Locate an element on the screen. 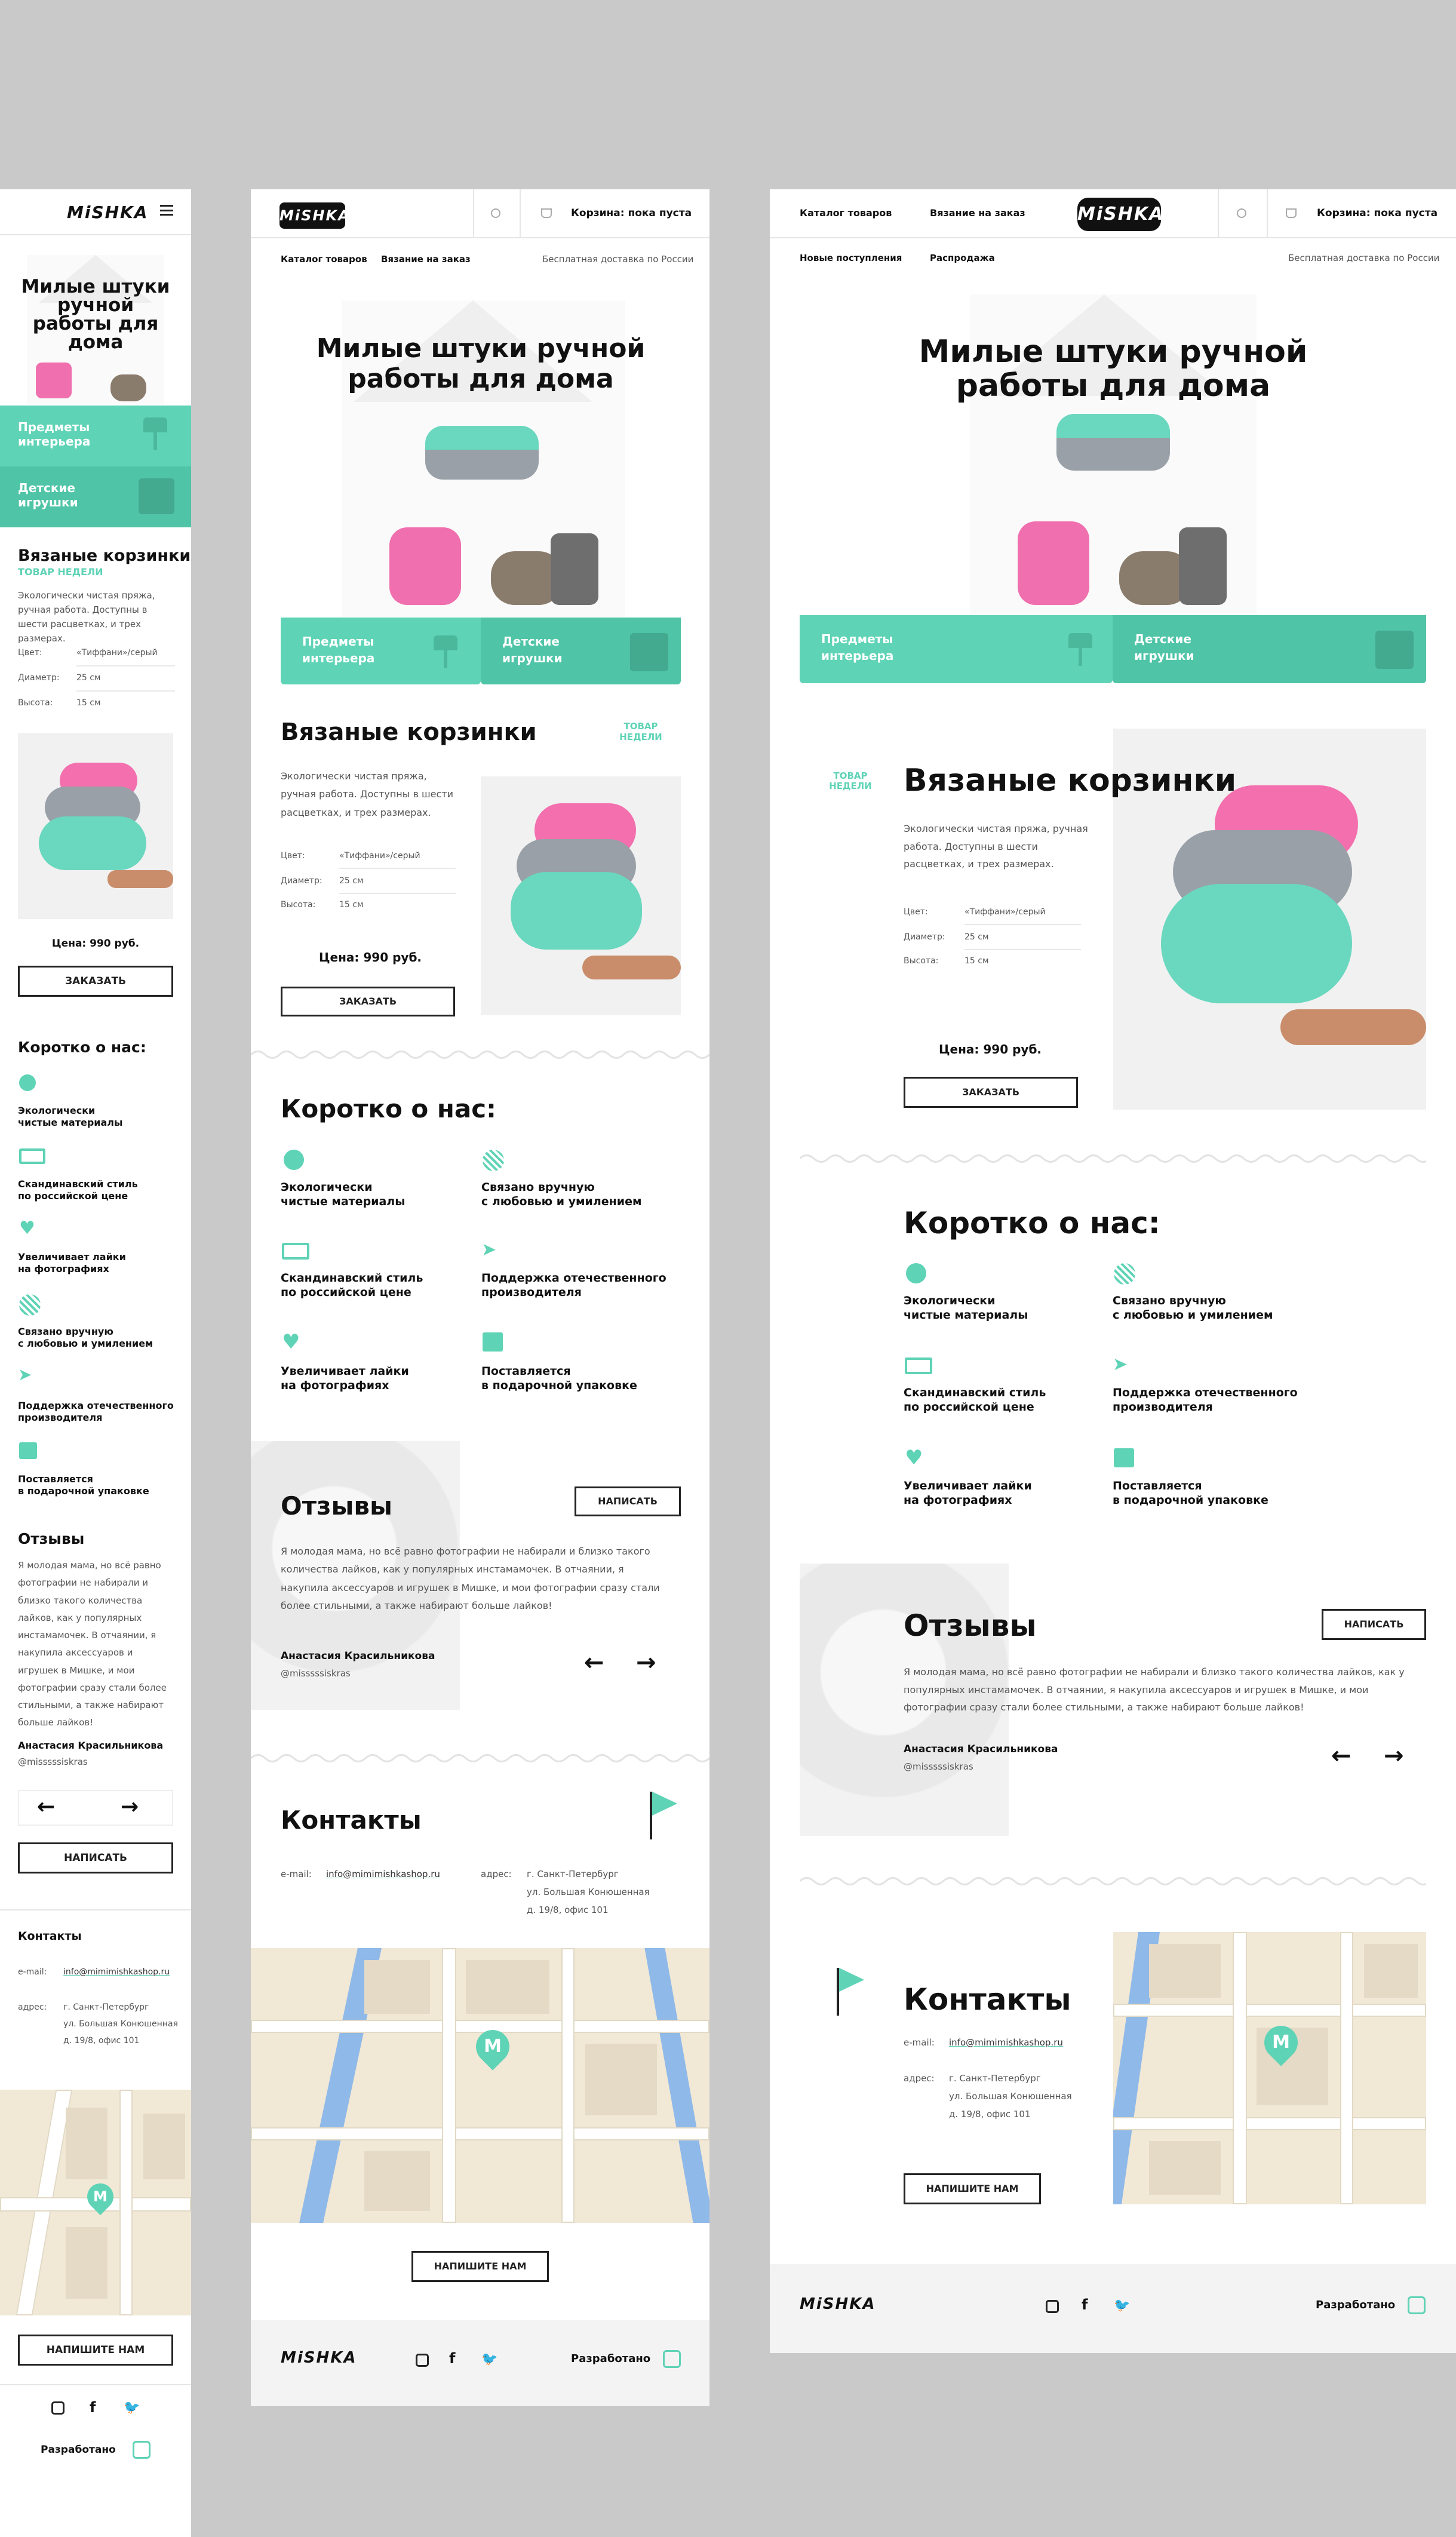 This screenshot has height=2537, width=1456. address-line: ул. Большая Конюшенная is located at coordinates (588, 1892).